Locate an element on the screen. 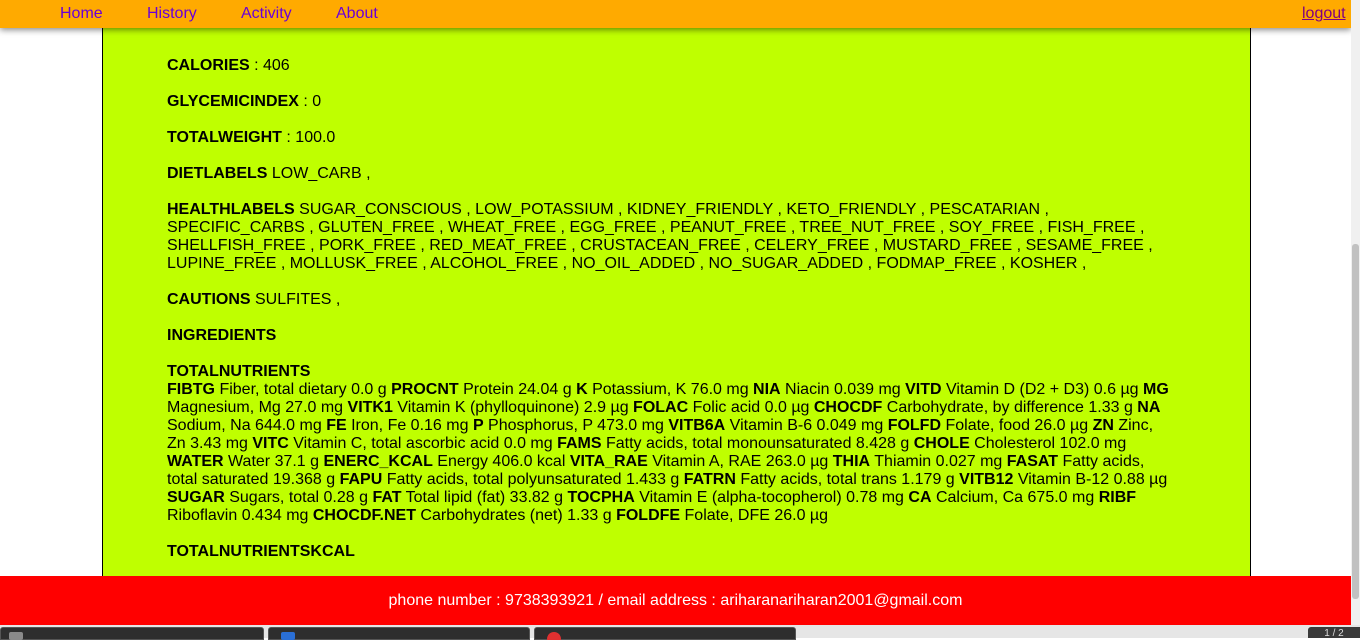 Image resolution: width=1360 pixels, height=641 pixels. total-weight-value: : 100.0 is located at coordinates (308, 137).